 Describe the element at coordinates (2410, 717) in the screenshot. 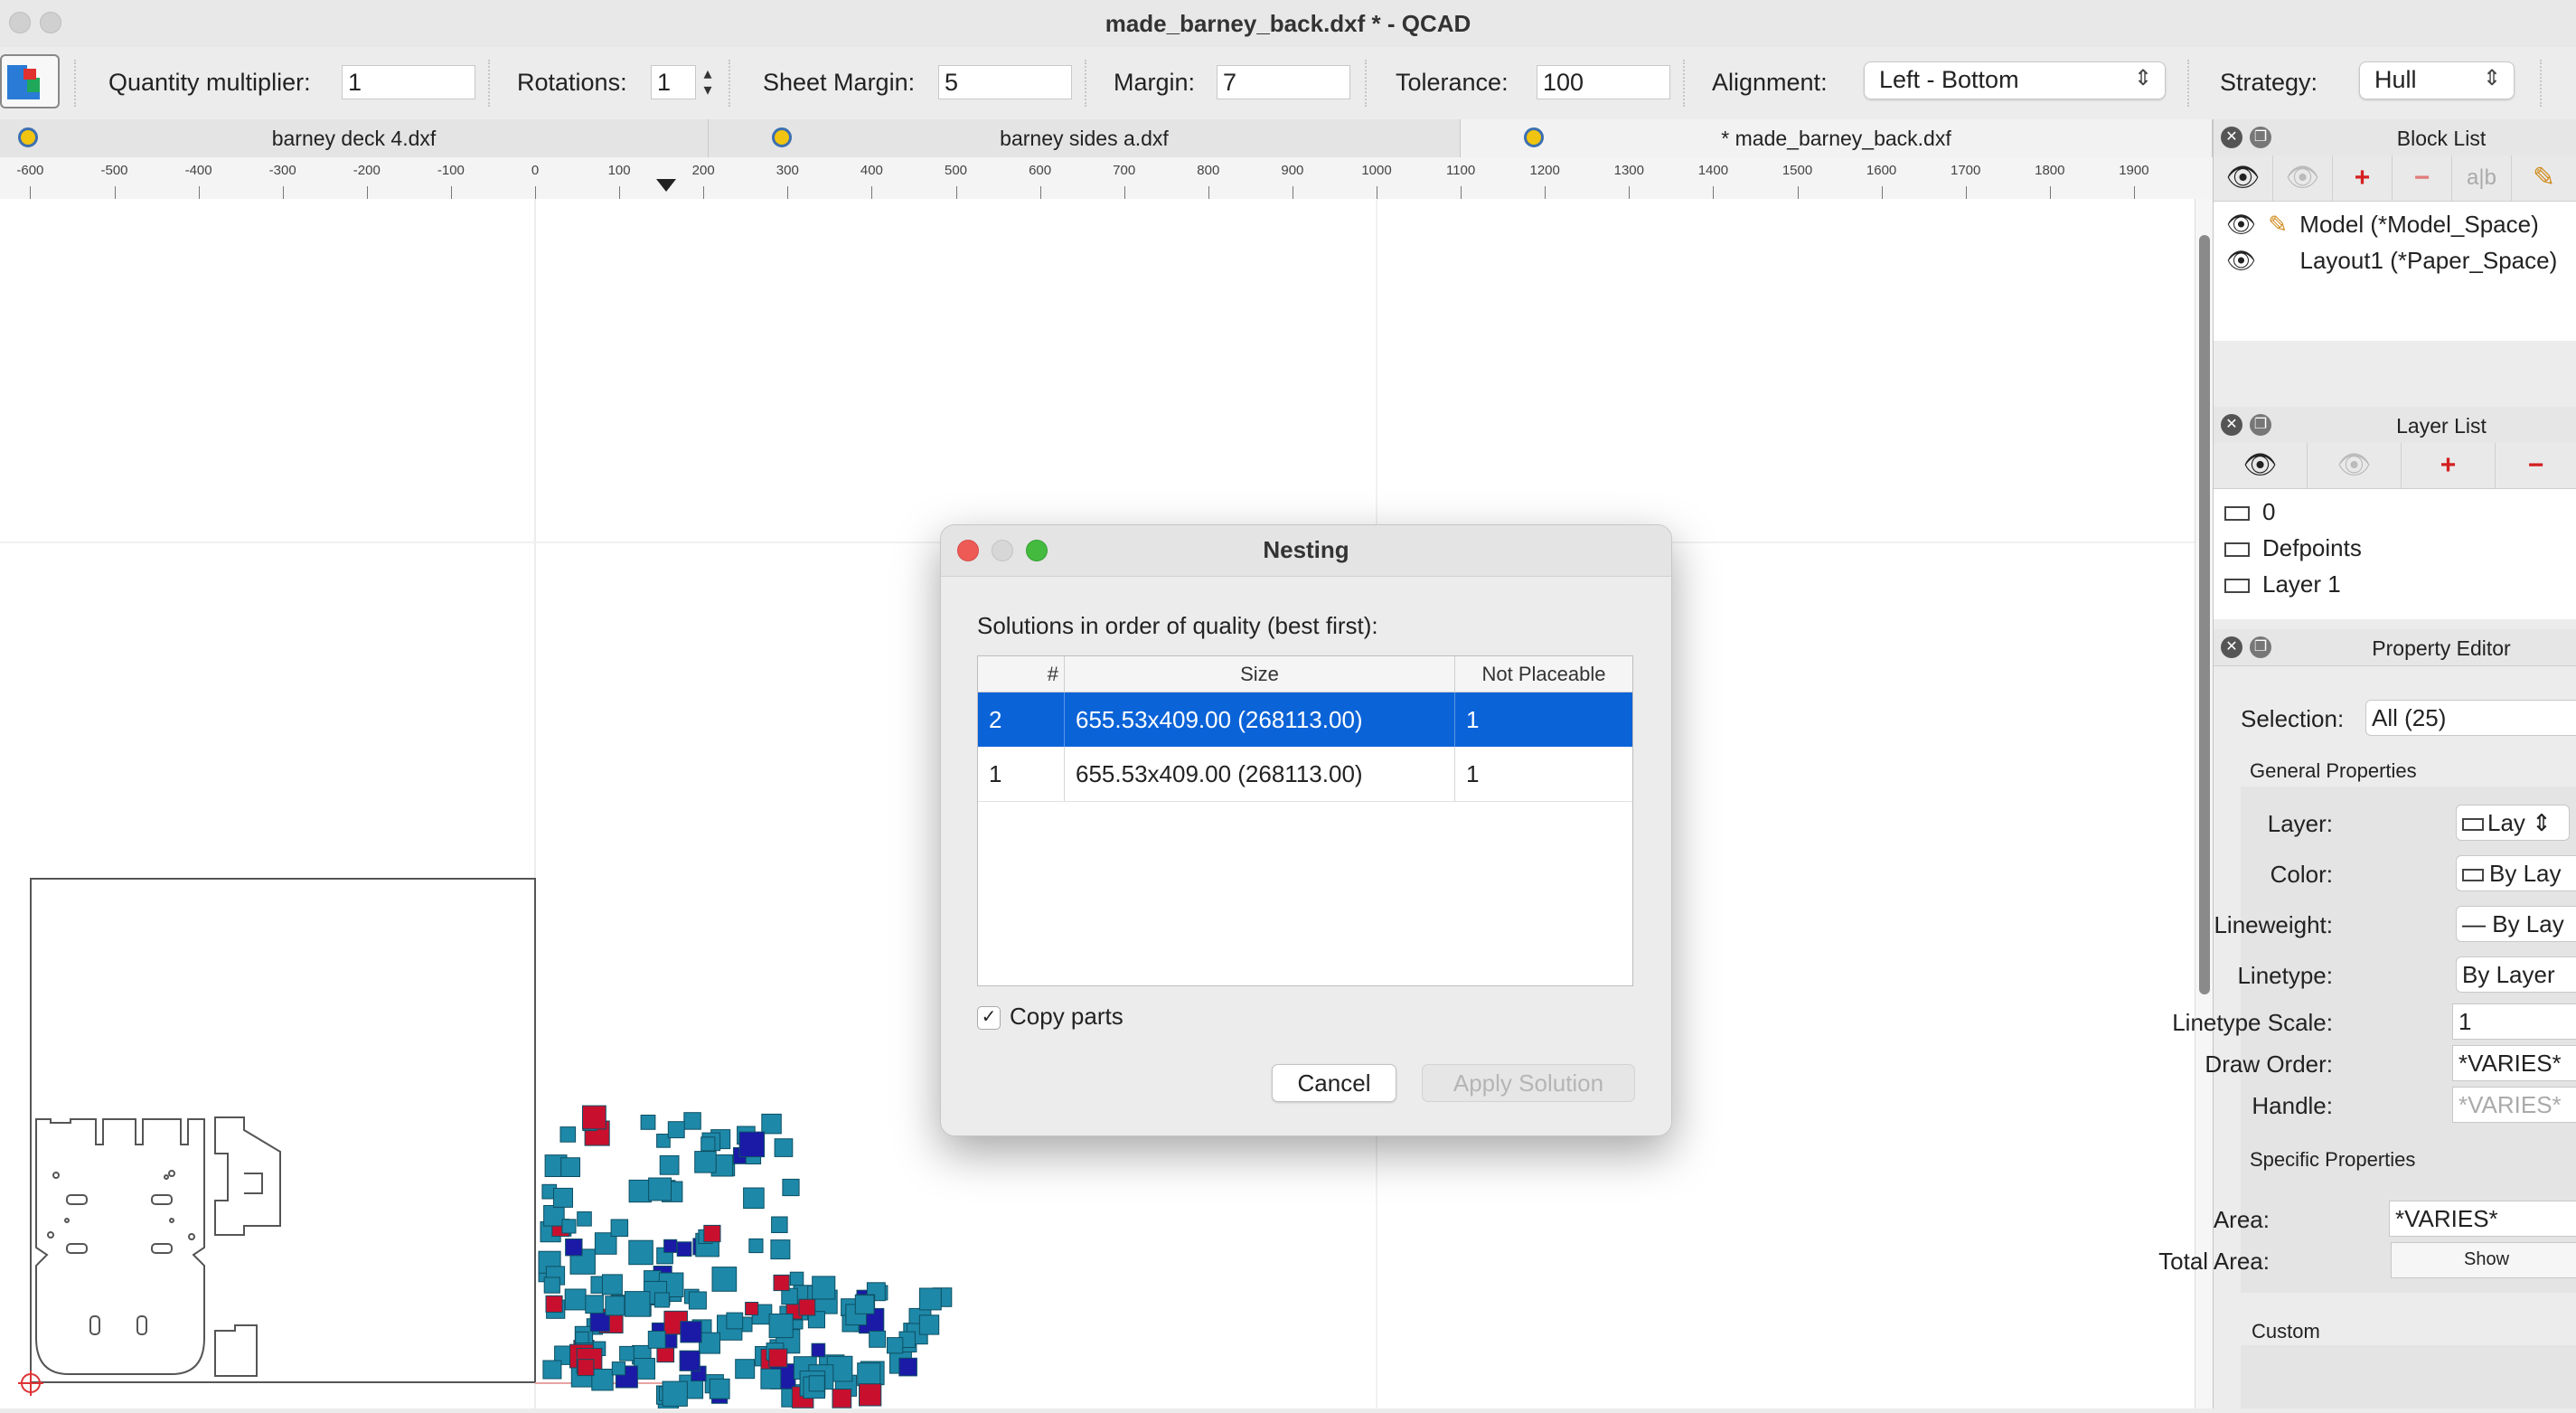

I see `selection-value: All (25)` at that location.